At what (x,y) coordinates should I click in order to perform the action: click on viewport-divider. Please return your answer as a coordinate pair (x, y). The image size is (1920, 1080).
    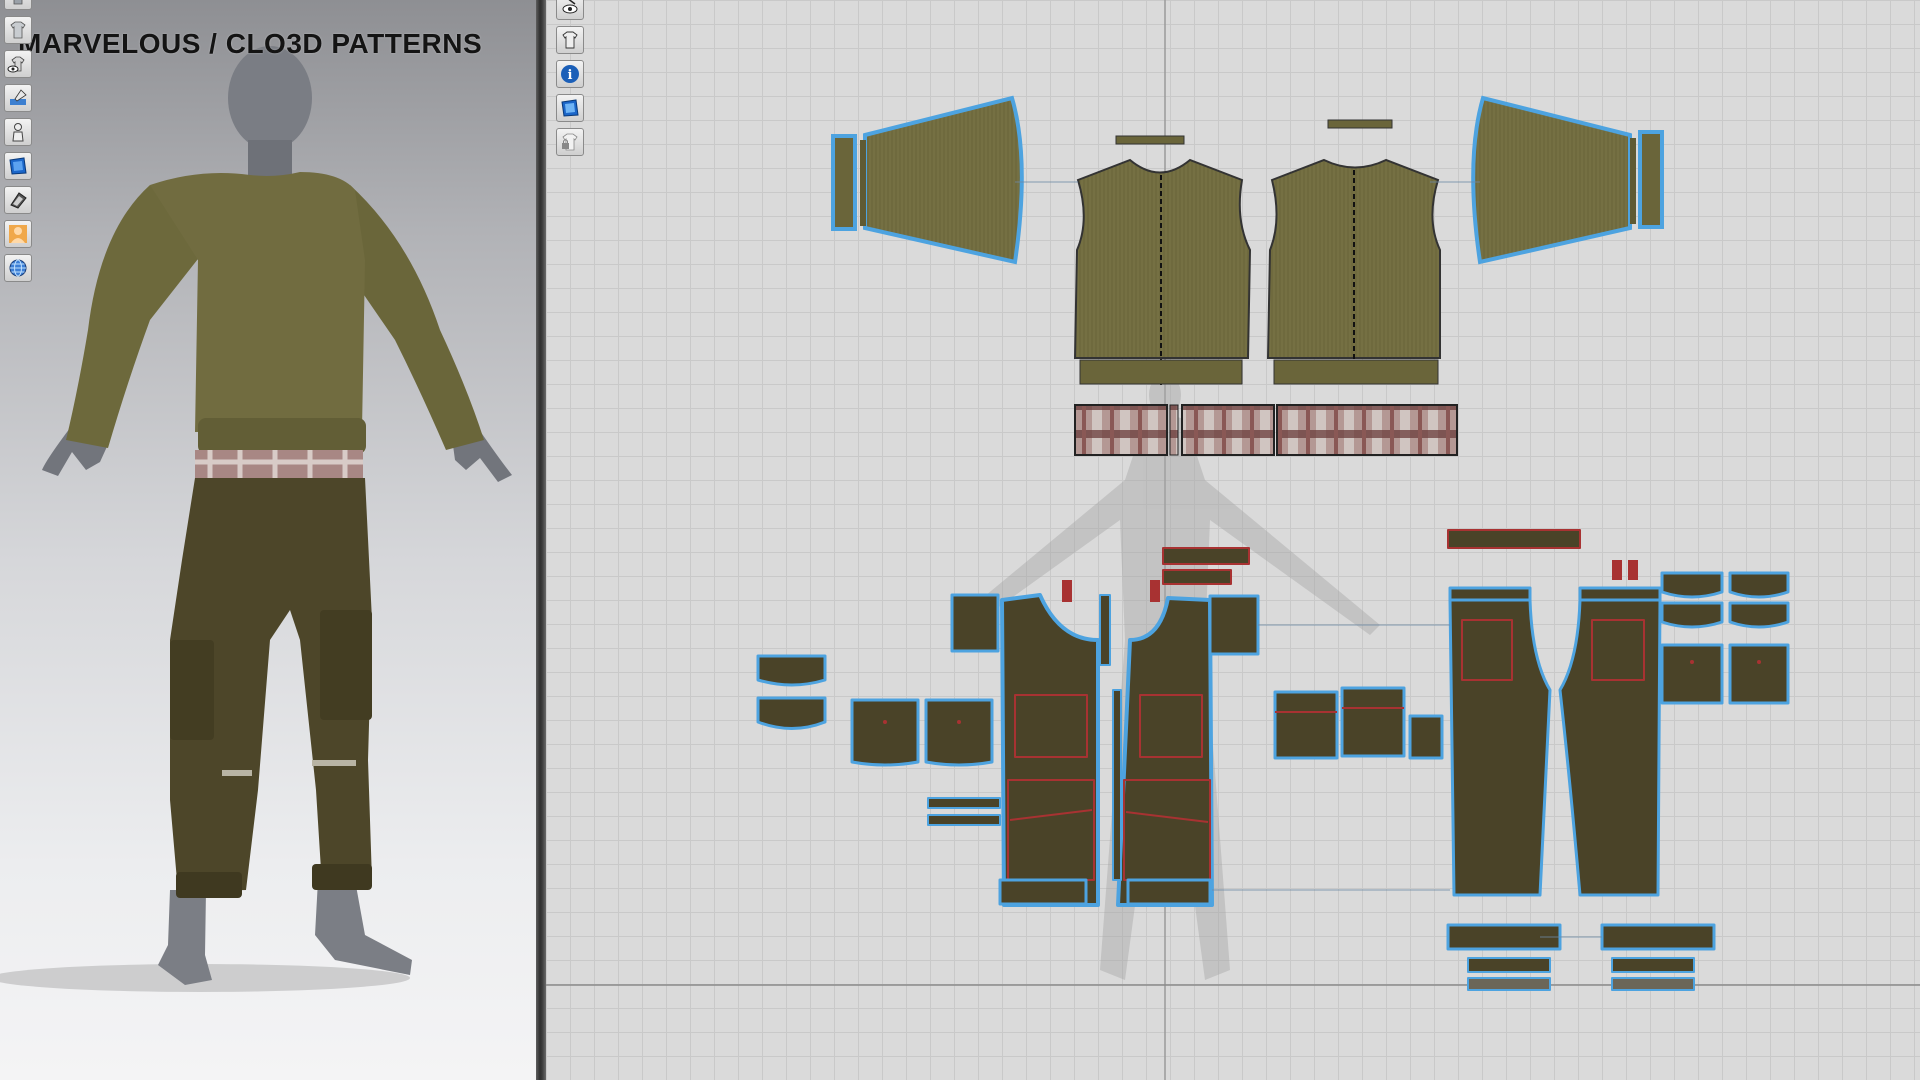
    Looking at the image, I should click on (541, 540).